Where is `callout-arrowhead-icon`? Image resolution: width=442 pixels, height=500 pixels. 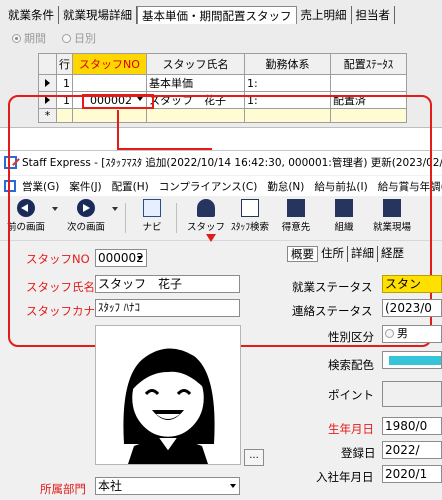 callout-arrowhead-icon is located at coordinates (211, 238).